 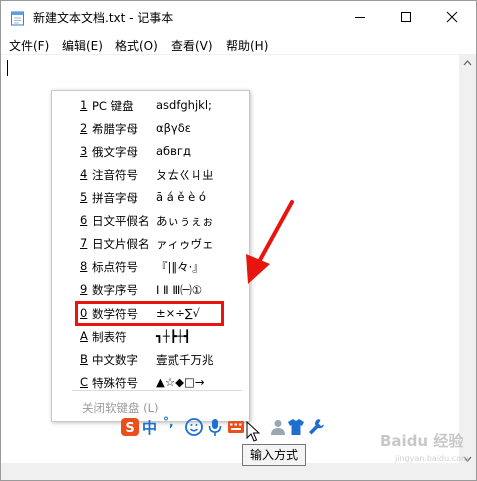 What do you see at coordinates (179, 290) in the screenshot?
I see `item-sample: Ⅰ Ⅱ Ⅲ㈠①` at bounding box center [179, 290].